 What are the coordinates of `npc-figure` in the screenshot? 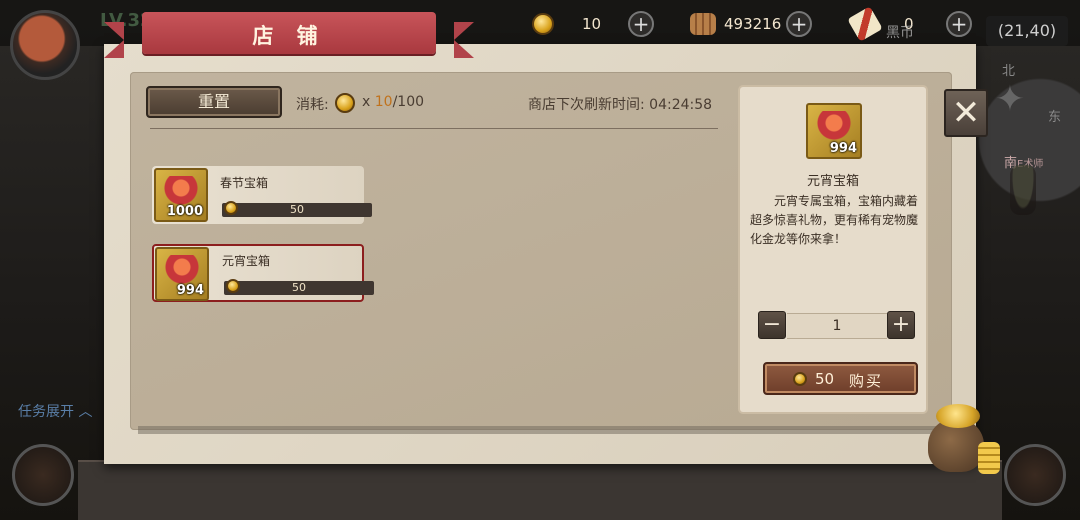 It's located at (1023, 190).